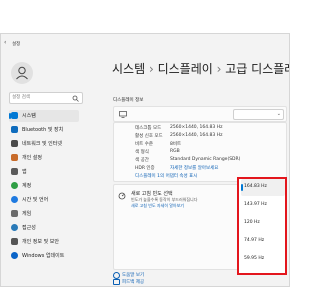 The width and height of the screenshot is (320, 300). Describe the element at coordinates (35, 200) in the screenshot. I see `sidebar-item-label: 시간 및 언어` at that location.